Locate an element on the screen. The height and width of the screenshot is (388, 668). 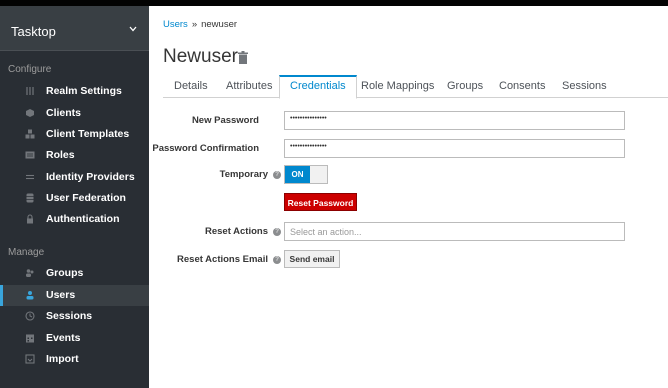
users-icon is located at coordinates (30, 273).